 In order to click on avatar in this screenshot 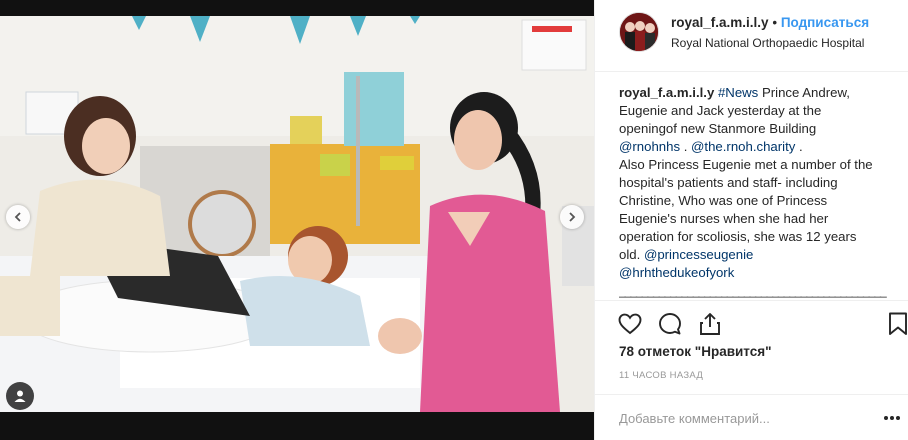, I will do `click(639, 32)`.